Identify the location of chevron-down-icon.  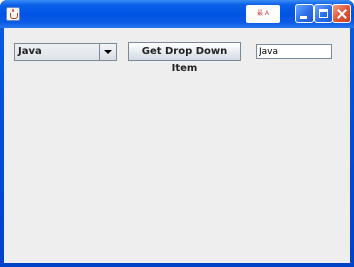
(108, 52).